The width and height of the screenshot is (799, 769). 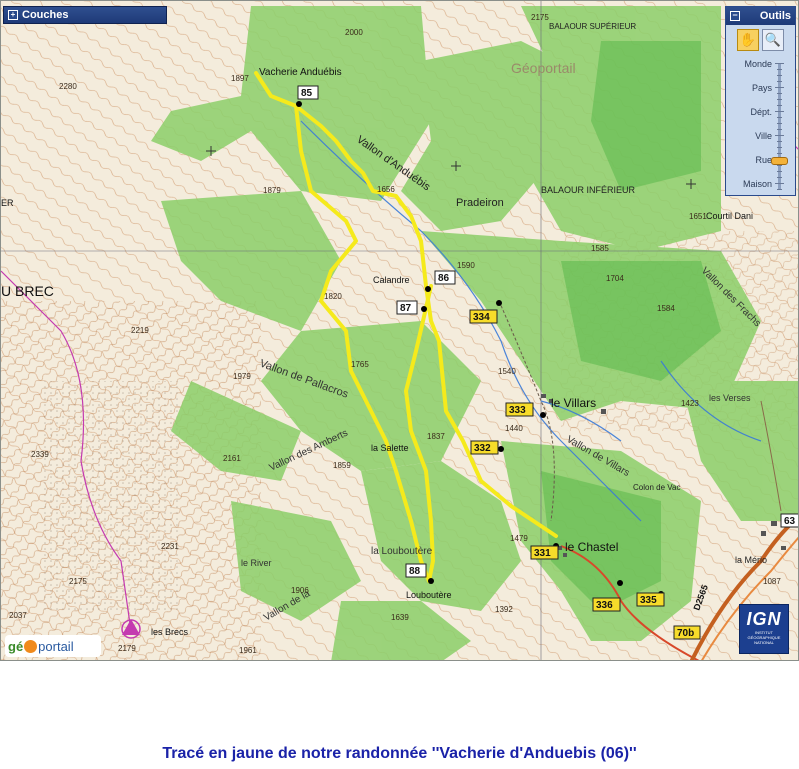 What do you see at coordinates (406, 308) in the screenshot?
I see `waypoint-label: 87` at bounding box center [406, 308].